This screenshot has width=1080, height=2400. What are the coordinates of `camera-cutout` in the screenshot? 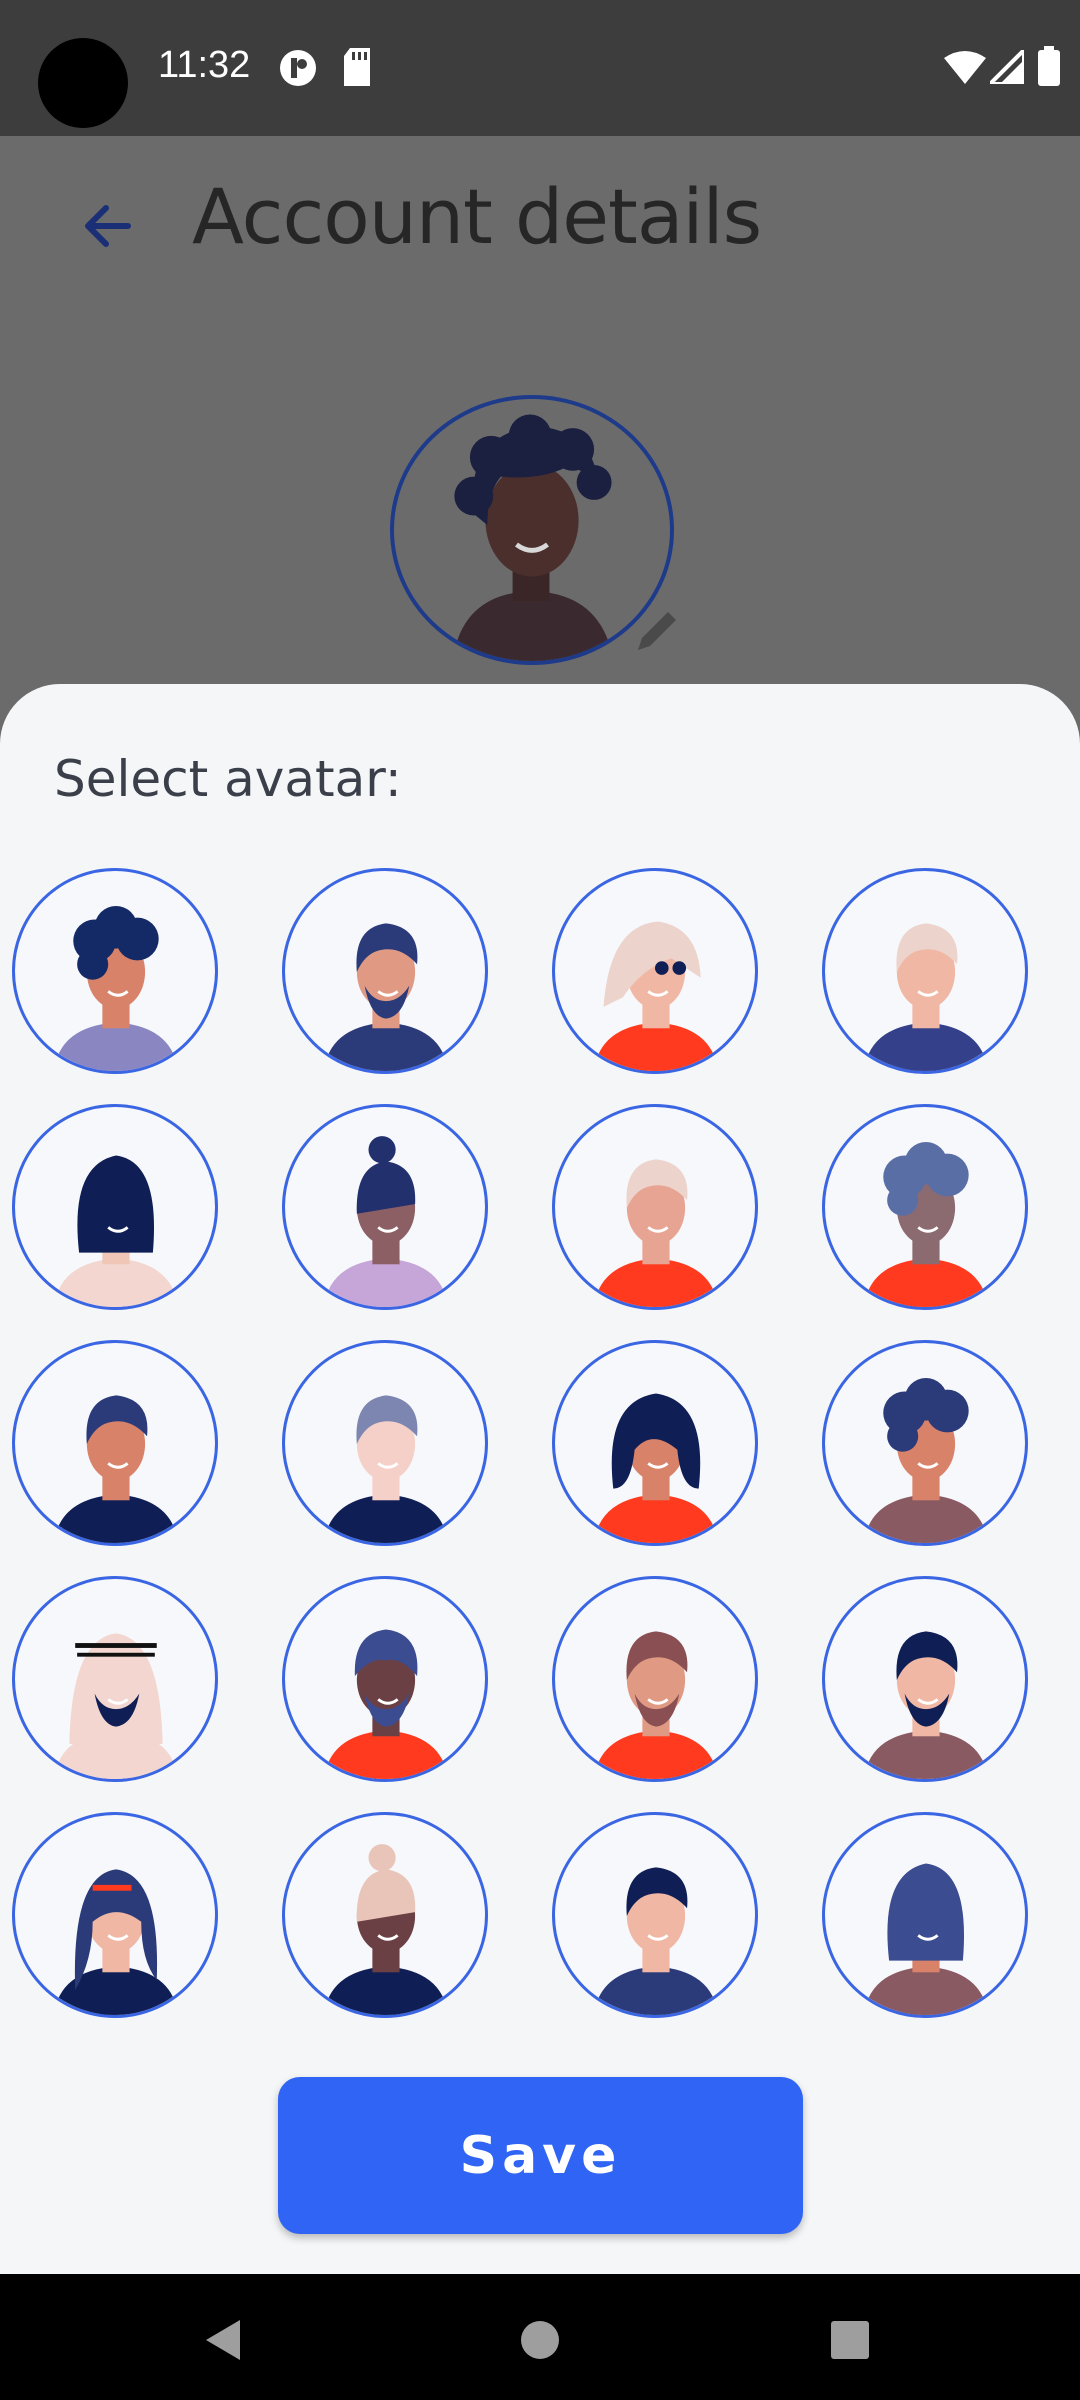 It's located at (83, 83).